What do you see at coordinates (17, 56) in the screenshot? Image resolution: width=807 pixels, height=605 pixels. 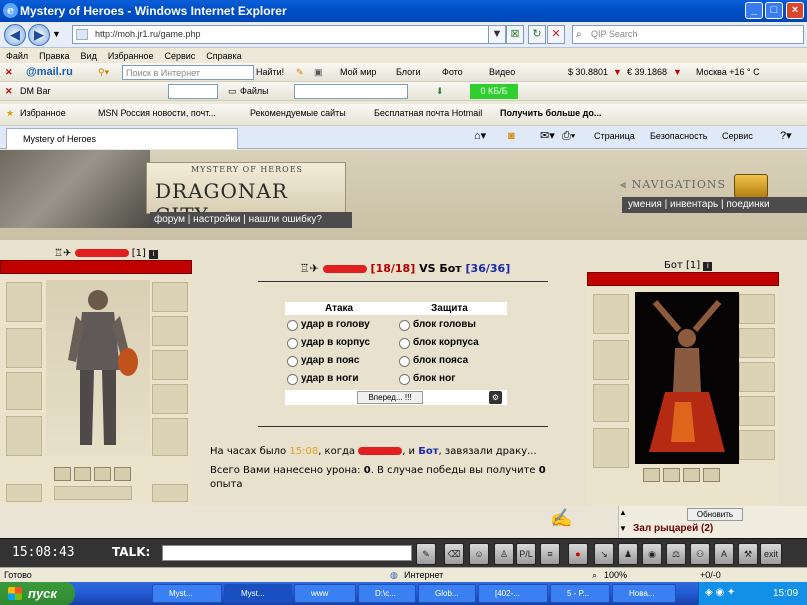 I see `menu-file: Файл` at bounding box center [17, 56].